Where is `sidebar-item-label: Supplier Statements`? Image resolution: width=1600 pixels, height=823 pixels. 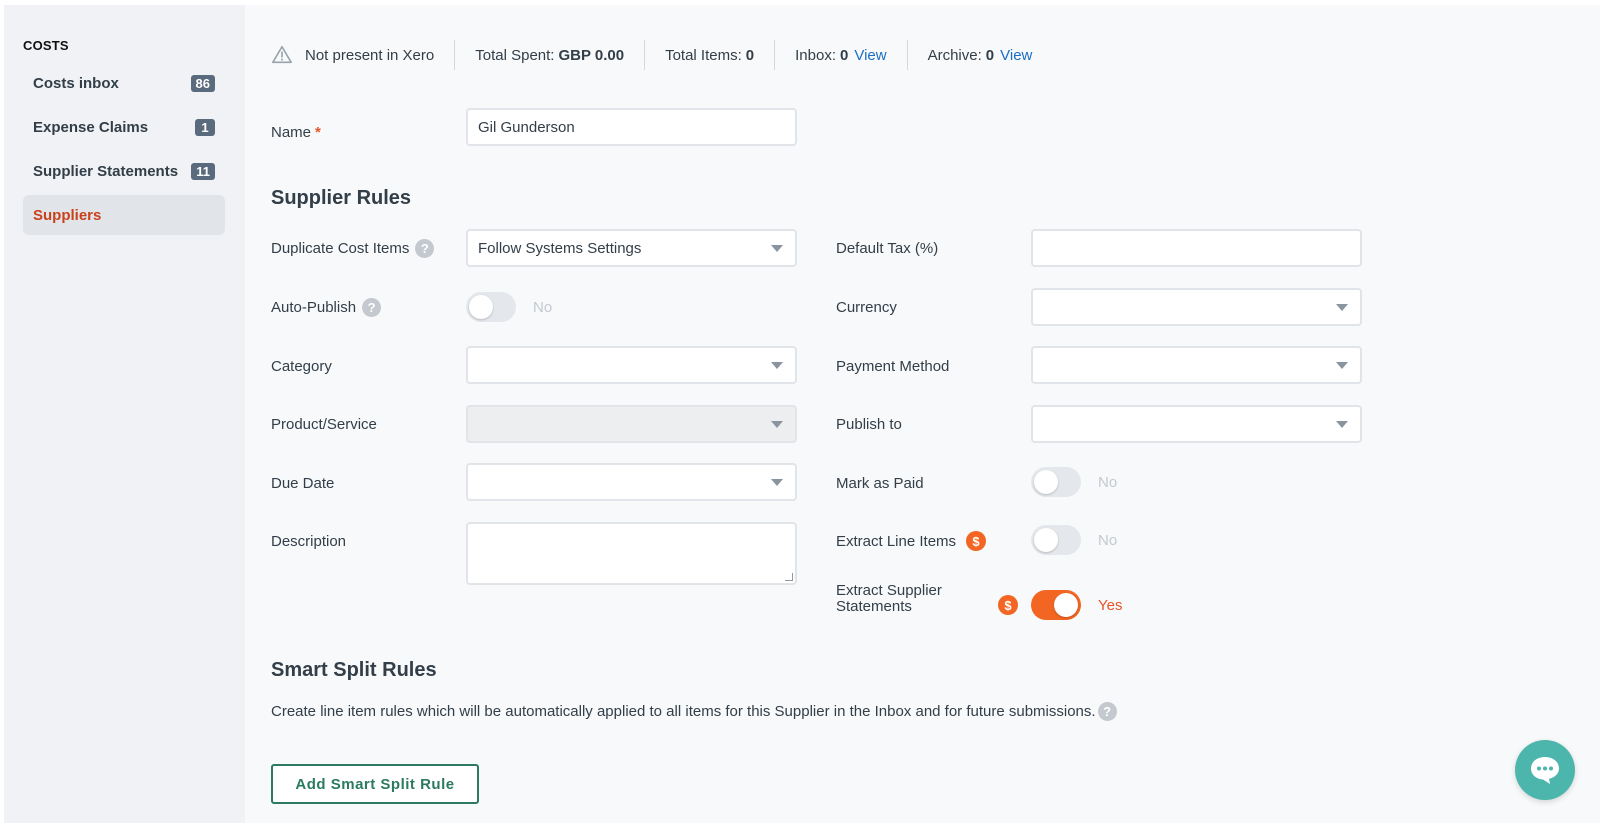 sidebar-item-label: Supplier Statements is located at coordinates (106, 171).